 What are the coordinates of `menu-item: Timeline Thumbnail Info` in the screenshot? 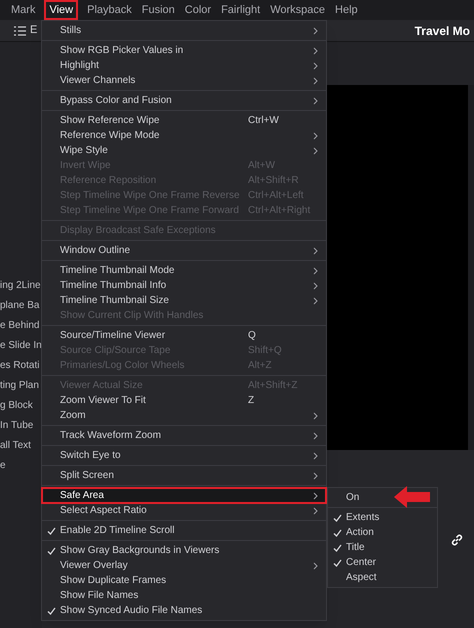 It's located at (184, 285).